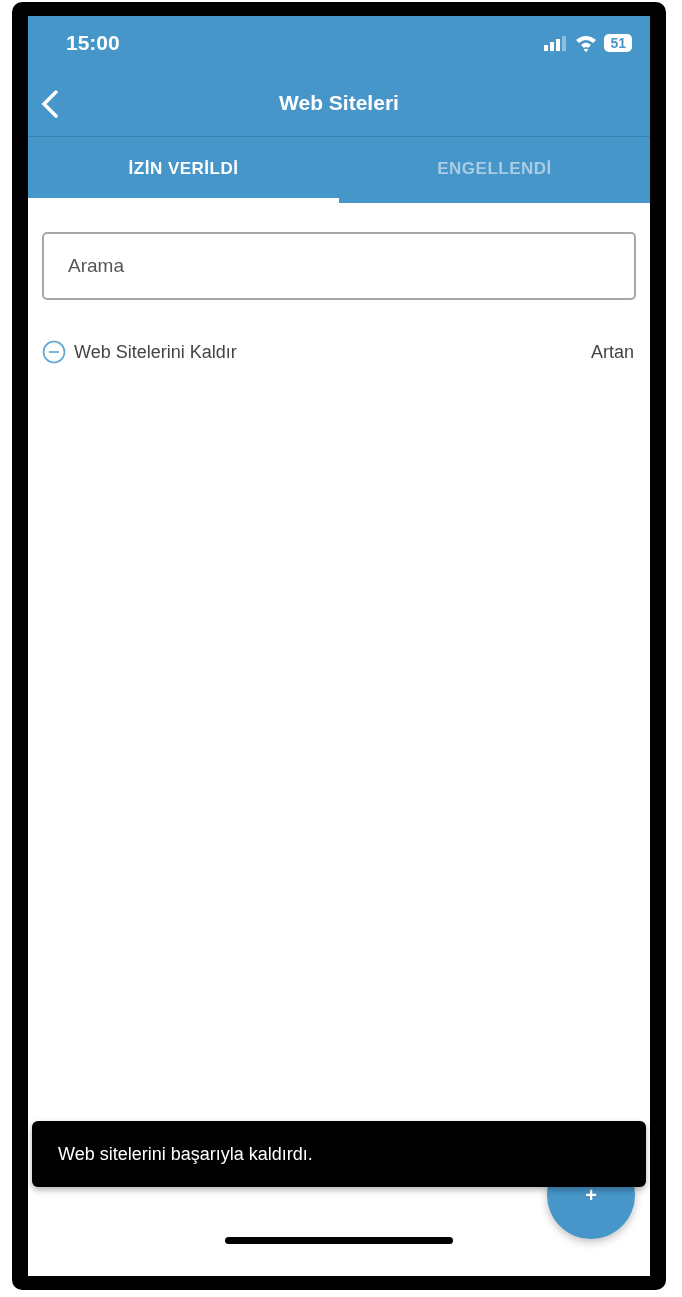  Describe the element at coordinates (339, 103) in the screenshot. I see `screen-title: Web Siteleri` at that location.